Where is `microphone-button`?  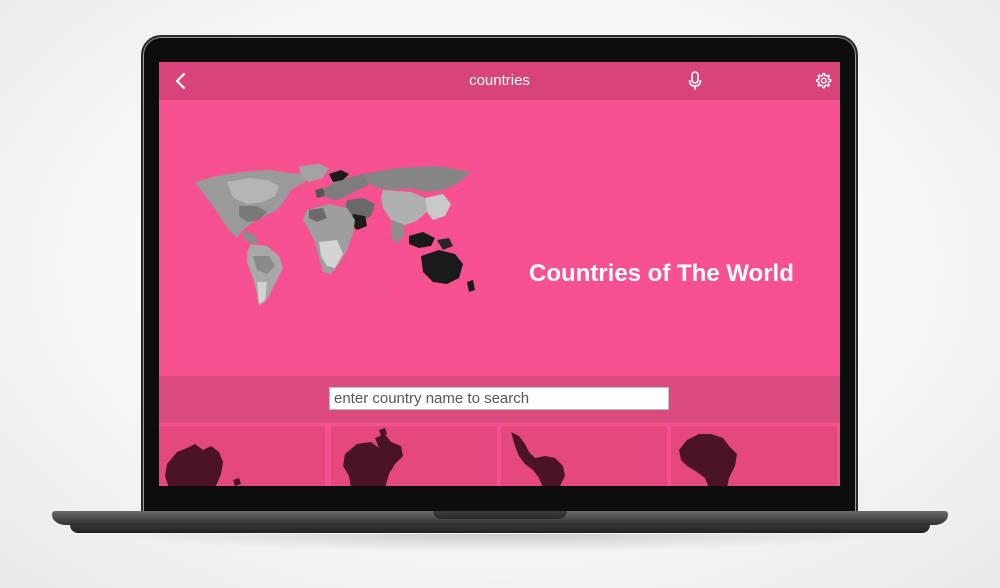
microphone-button is located at coordinates (695, 81).